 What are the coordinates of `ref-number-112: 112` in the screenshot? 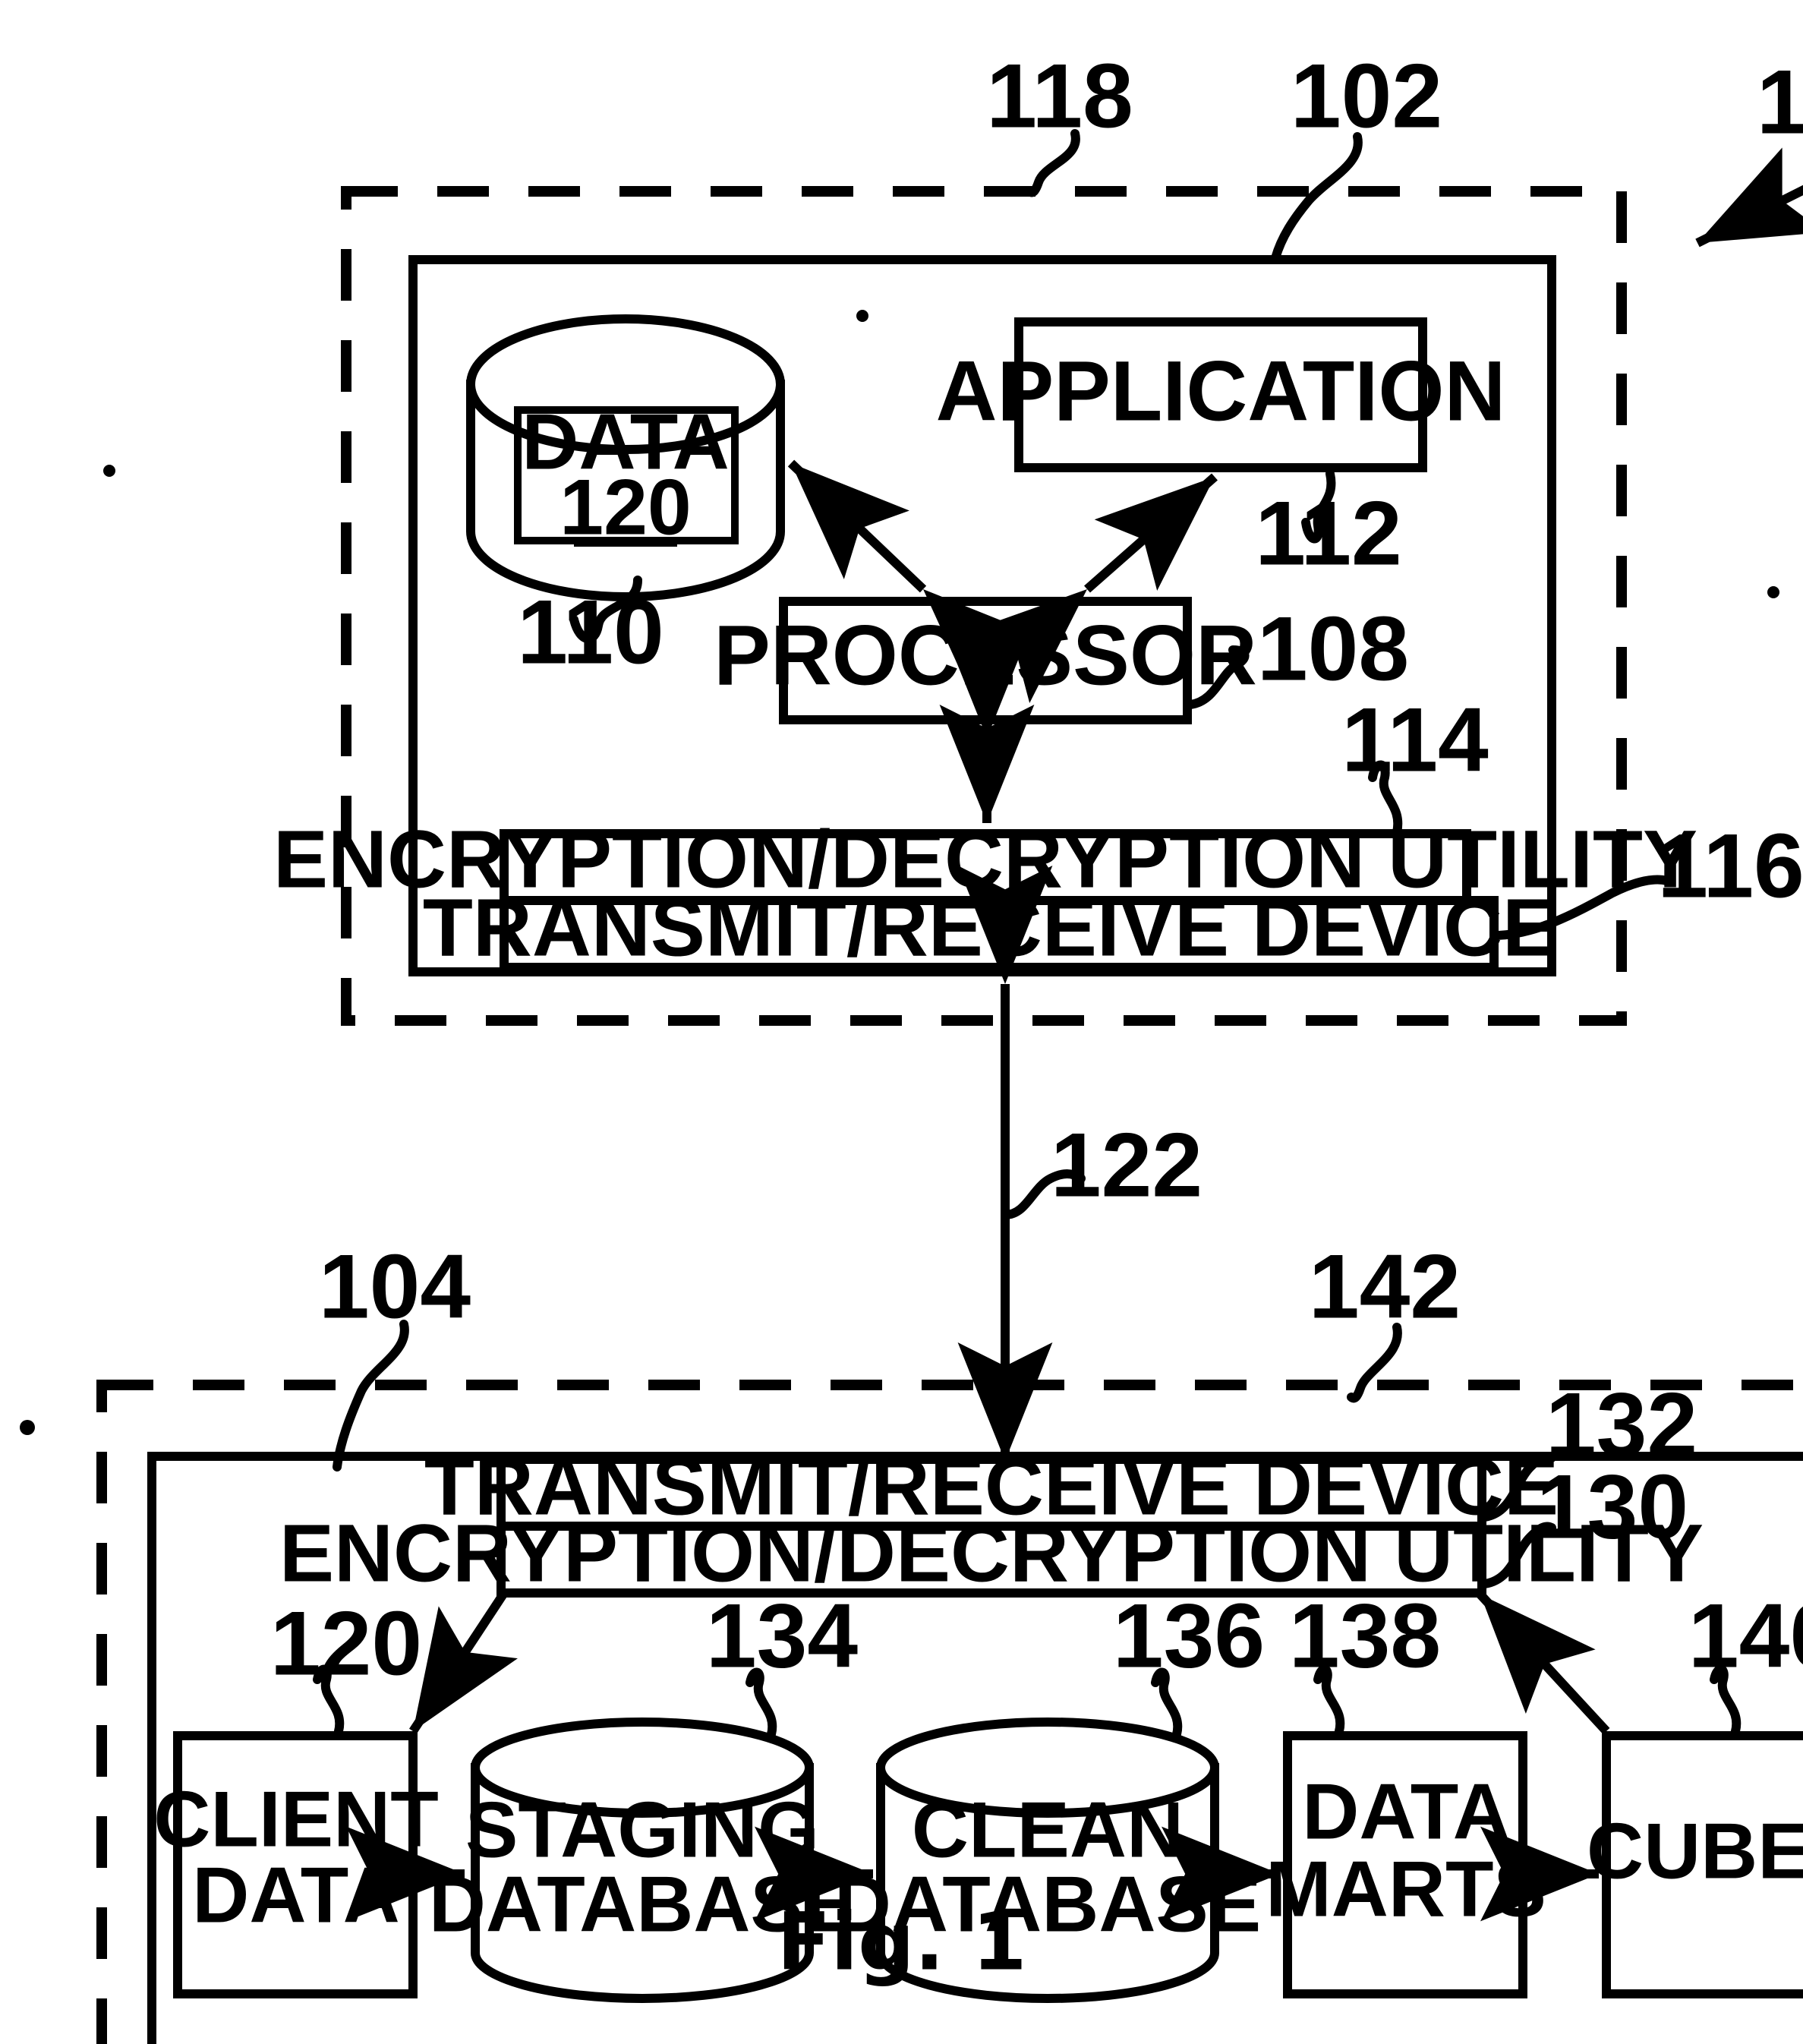 It's located at (1328, 534).